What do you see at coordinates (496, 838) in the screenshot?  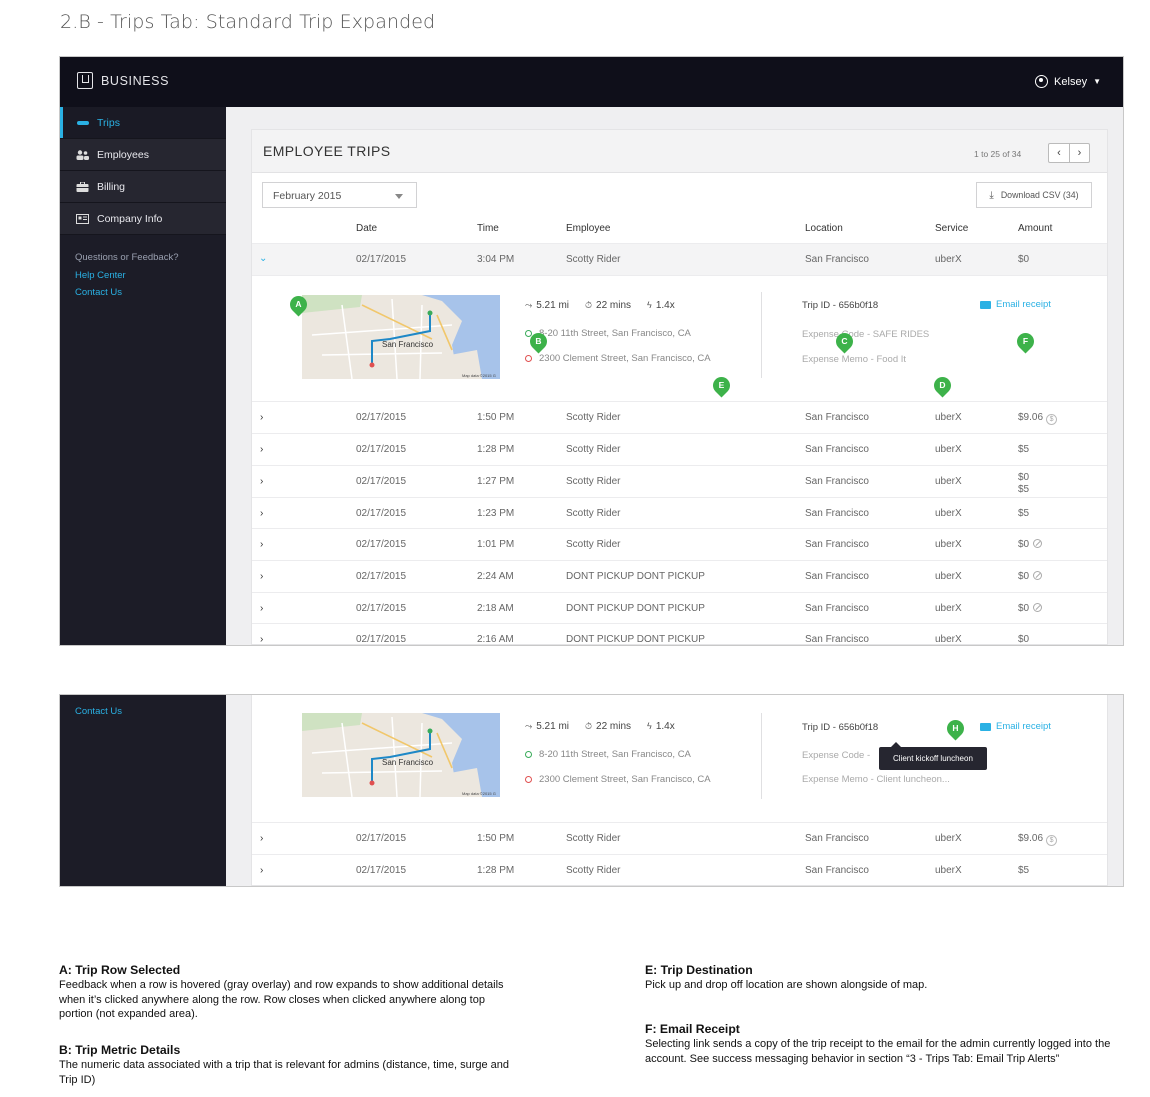 I see `cell-time: 1:50 PM` at bounding box center [496, 838].